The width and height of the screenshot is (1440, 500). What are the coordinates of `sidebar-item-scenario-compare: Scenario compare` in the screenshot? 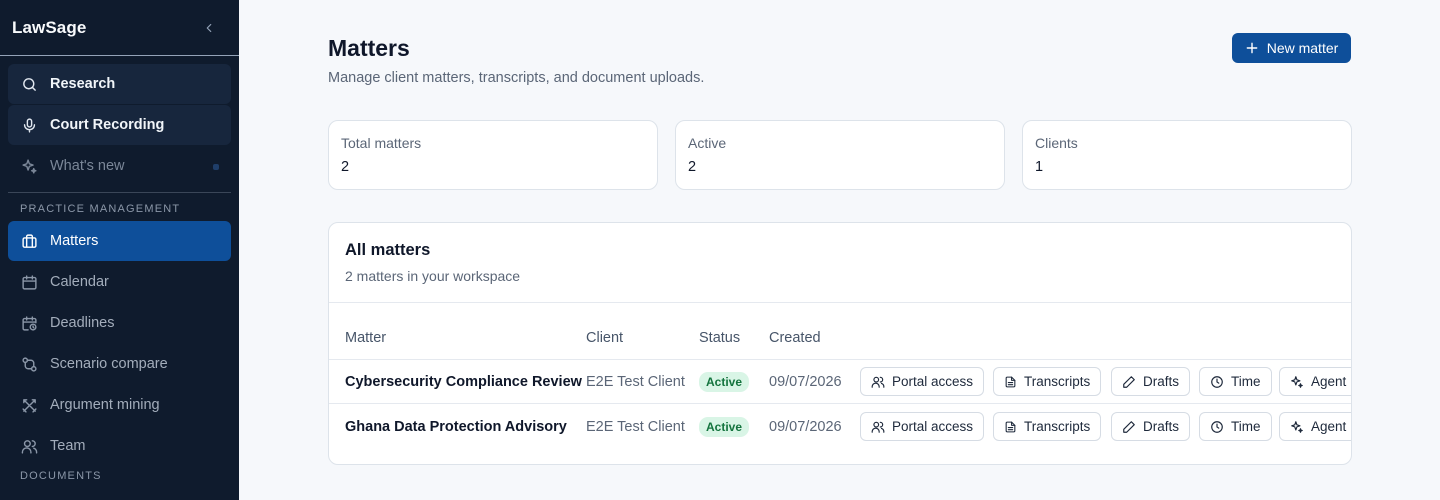 It's located at (119, 364).